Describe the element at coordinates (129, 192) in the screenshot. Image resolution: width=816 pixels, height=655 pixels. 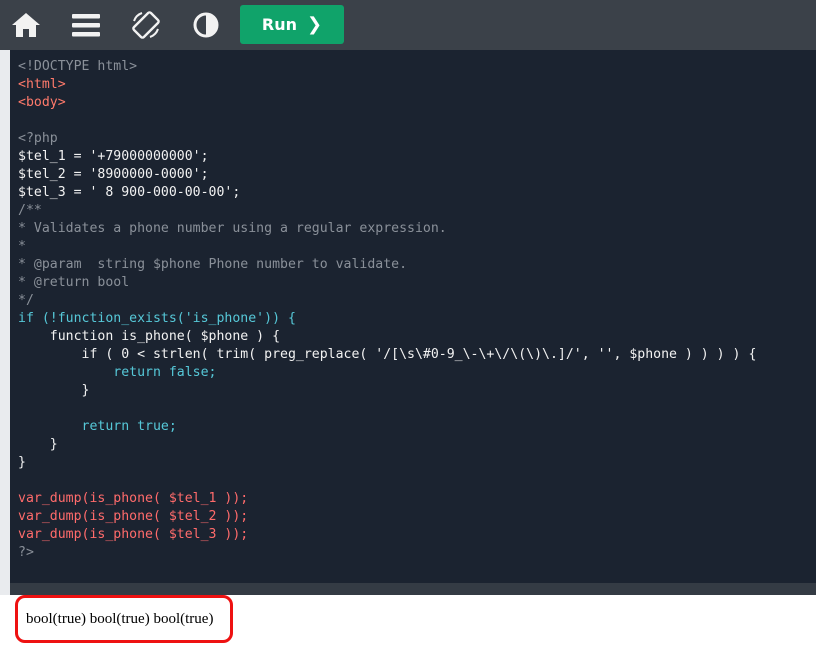
I see `code-line: $tel_3 = ' 8 900-000-00-00';` at that location.